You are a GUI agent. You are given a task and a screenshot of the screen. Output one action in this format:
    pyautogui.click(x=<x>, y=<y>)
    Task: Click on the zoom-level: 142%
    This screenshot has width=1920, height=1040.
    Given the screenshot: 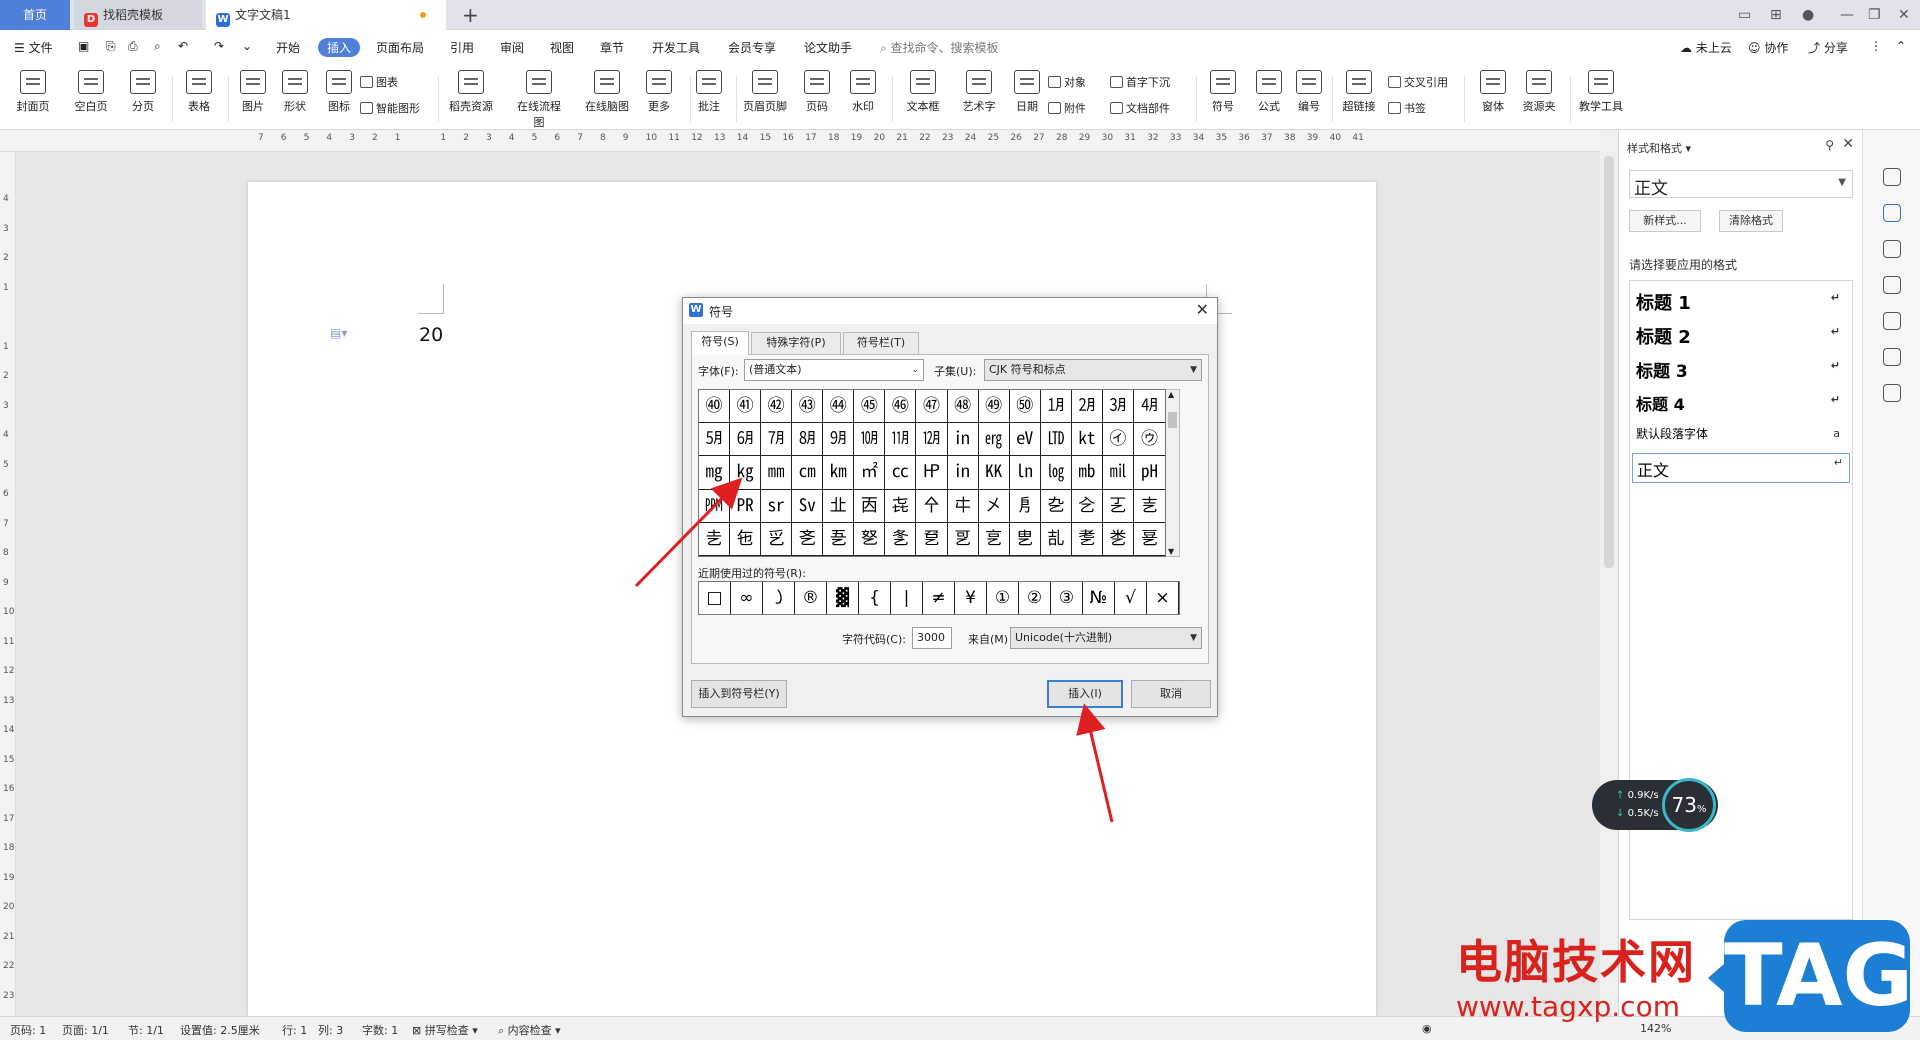 What is the action you would take?
    pyautogui.click(x=1655, y=1028)
    